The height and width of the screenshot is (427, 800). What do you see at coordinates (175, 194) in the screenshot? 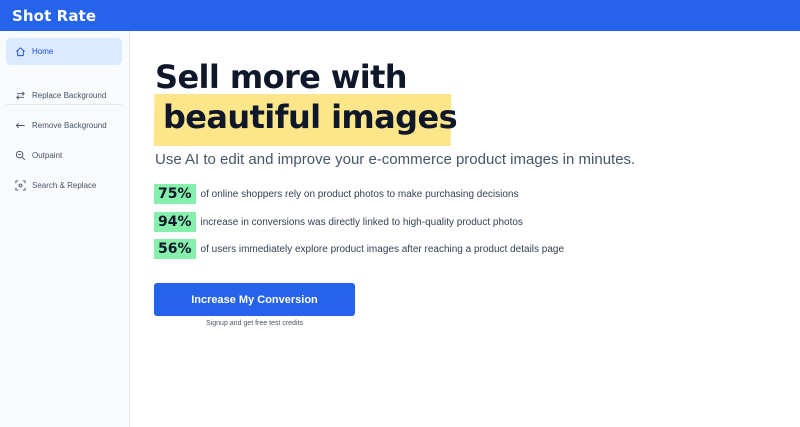
I see `stat-value: 75%` at bounding box center [175, 194].